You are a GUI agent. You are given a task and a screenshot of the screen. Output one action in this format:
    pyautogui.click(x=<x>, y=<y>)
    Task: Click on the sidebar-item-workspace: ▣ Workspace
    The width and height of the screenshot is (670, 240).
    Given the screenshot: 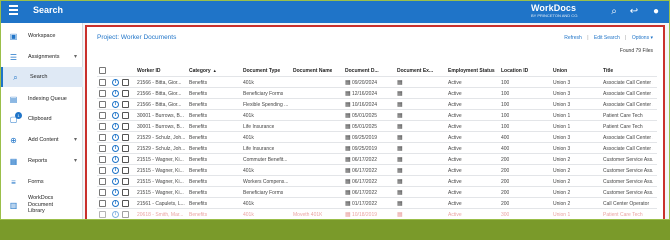 What is the action you would take?
    pyautogui.click(x=42, y=36)
    